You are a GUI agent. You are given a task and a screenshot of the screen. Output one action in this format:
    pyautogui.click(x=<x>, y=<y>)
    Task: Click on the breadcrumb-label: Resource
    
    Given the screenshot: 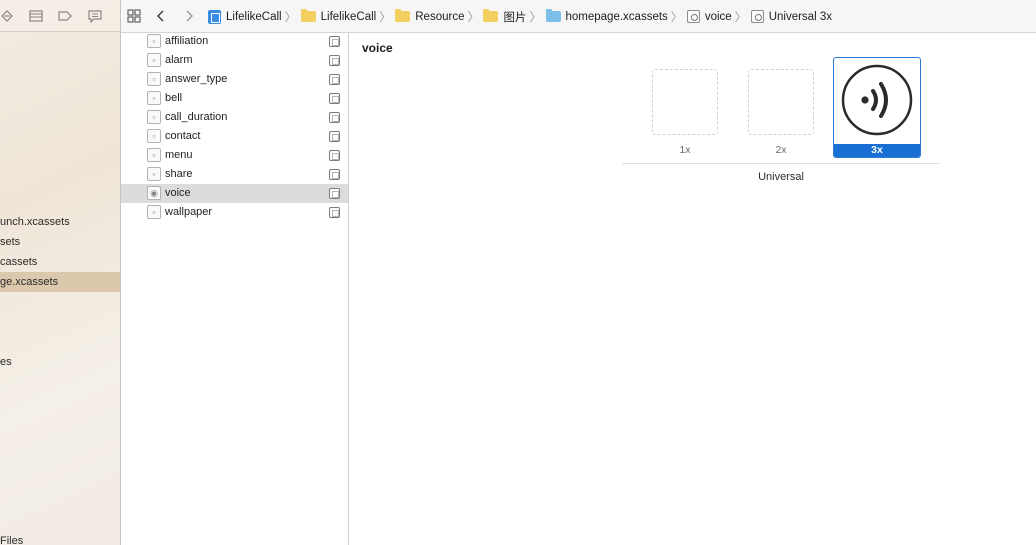 What is the action you would take?
    pyautogui.click(x=440, y=16)
    